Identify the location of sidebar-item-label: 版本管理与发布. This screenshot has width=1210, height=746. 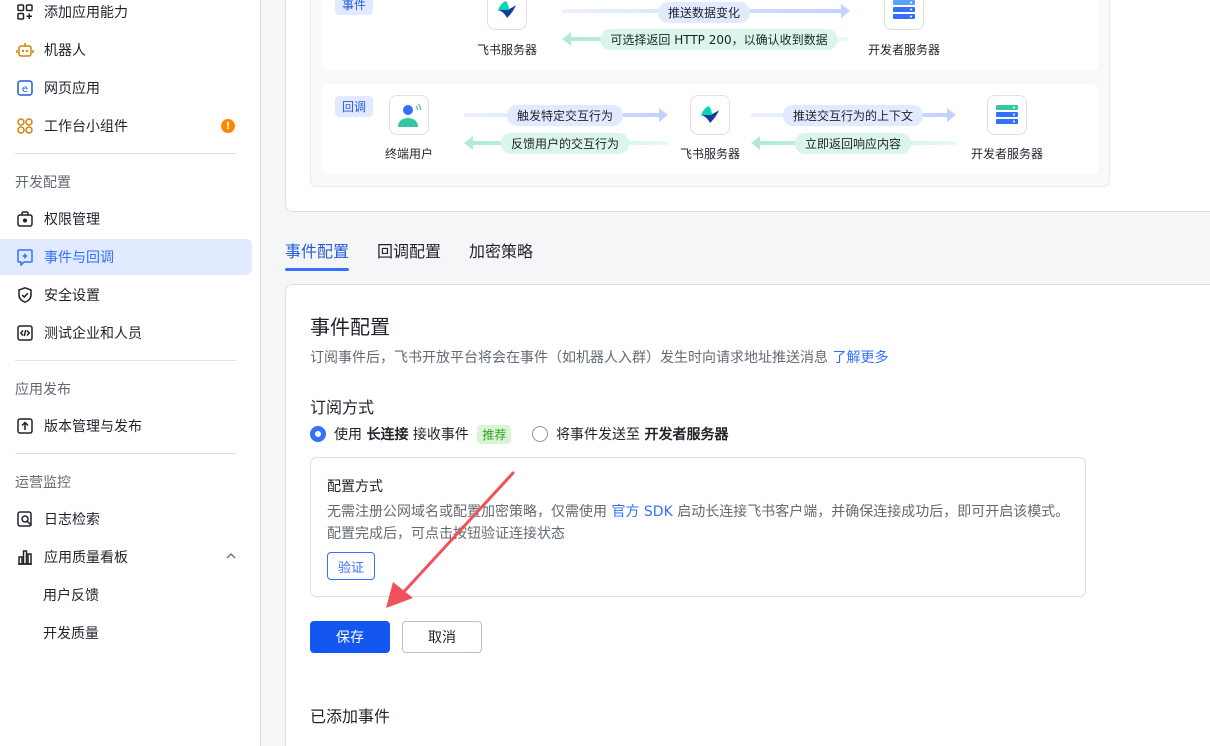
(93, 427).